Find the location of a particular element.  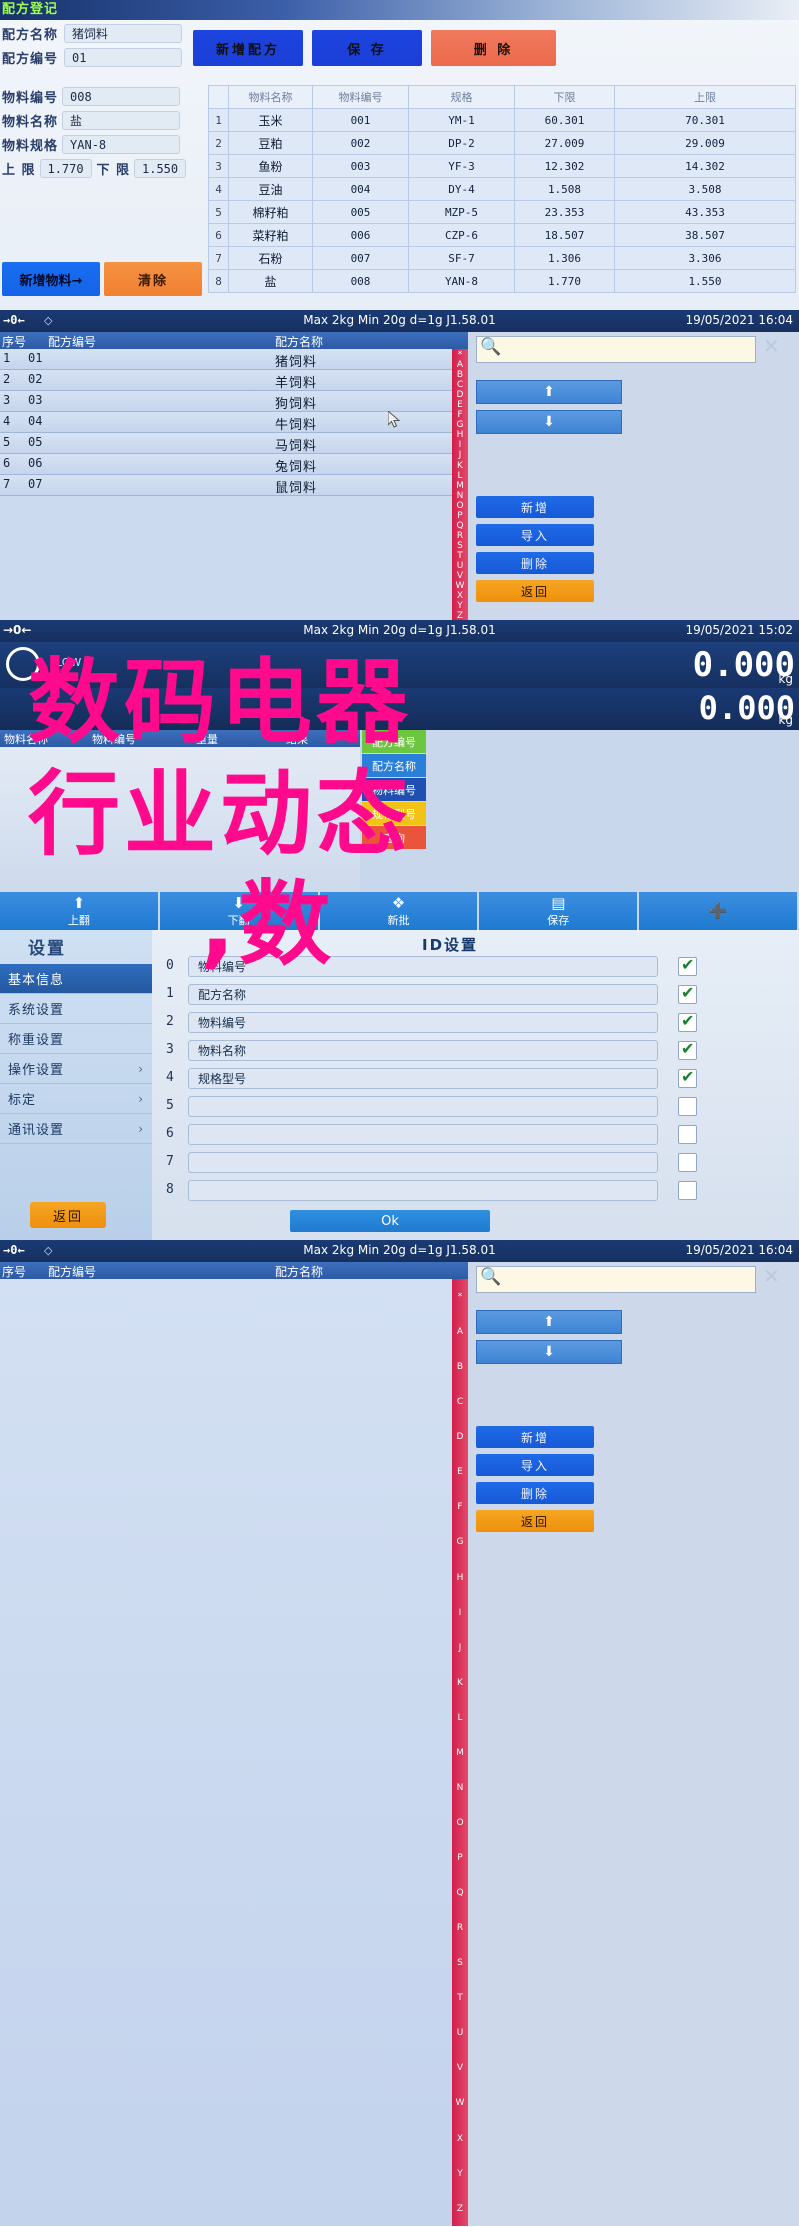

alphabet-letter: F is located at coordinates (460, 1507).